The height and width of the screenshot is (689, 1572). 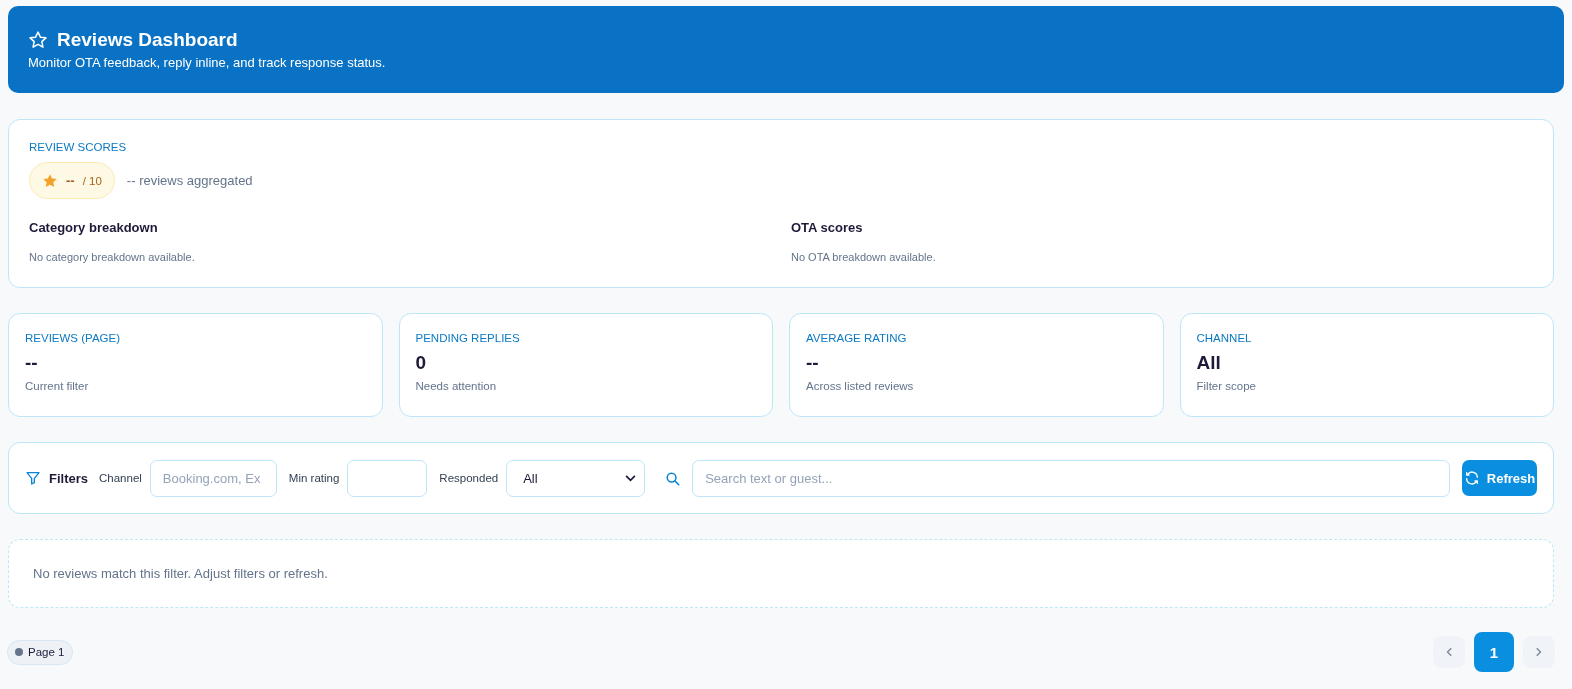 What do you see at coordinates (46, 652) in the screenshot?
I see `page-label: Page 1` at bounding box center [46, 652].